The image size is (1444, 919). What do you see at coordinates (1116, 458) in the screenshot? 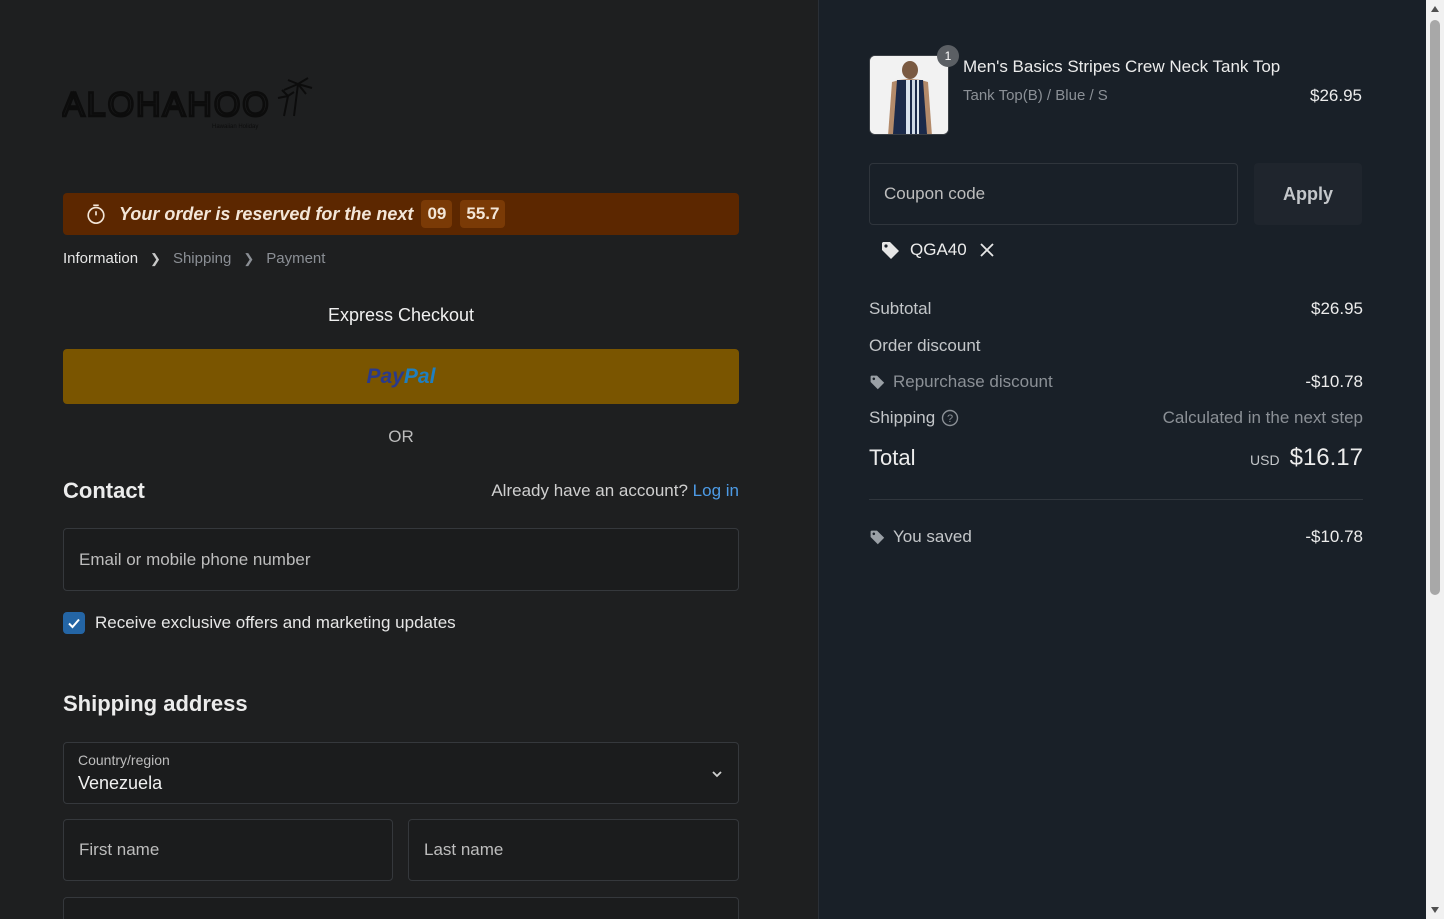
I see `total-row: Total USD $16.17` at bounding box center [1116, 458].